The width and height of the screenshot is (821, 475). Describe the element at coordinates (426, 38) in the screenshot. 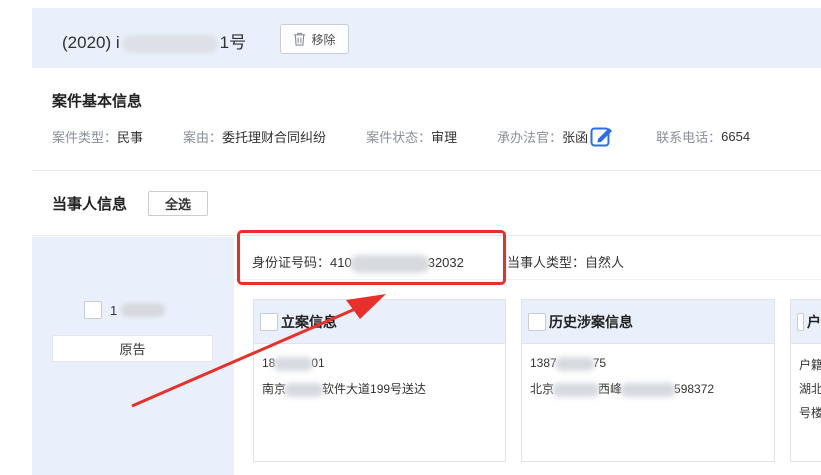

I see `case-header: (2020) i 1号 移除` at that location.